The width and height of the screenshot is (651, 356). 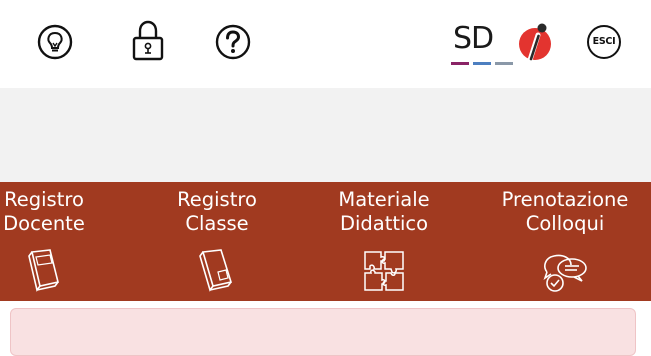 I want to click on menu-materiale-didattico: Materiale Didattico, so click(x=384, y=243).